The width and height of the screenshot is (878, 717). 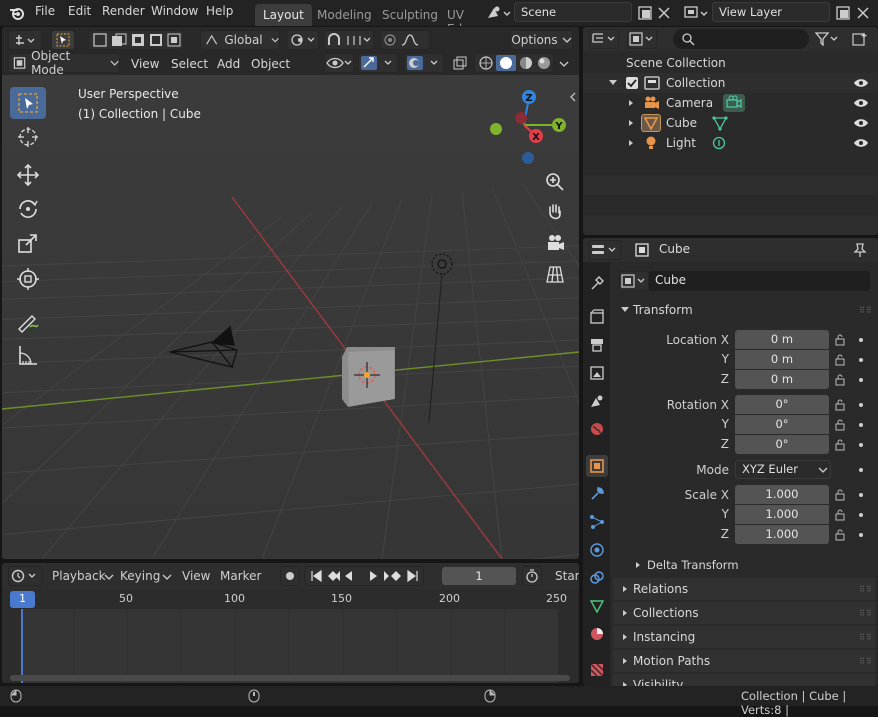 What do you see at coordinates (863, 13) in the screenshot?
I see `close-view-layer-icon` at bounding box center [863, 13].